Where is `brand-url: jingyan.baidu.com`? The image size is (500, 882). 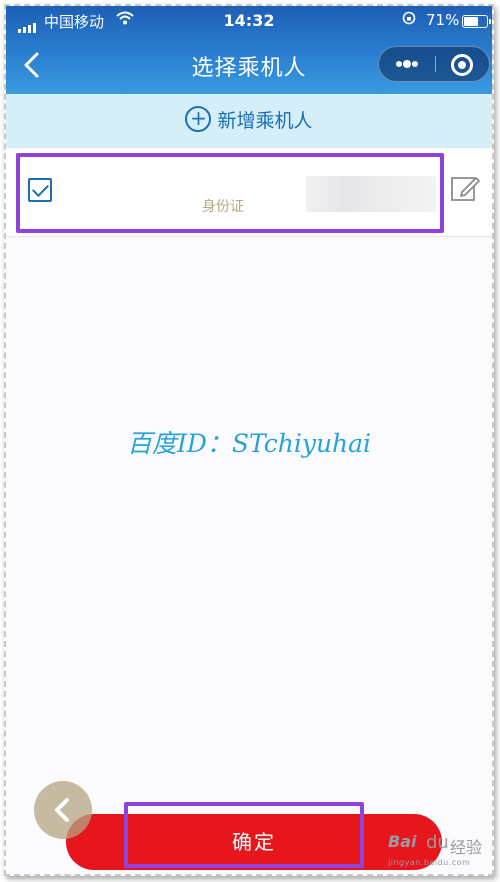 brand-url: jingyan.baidu.com is located at coordinates (429, 862).